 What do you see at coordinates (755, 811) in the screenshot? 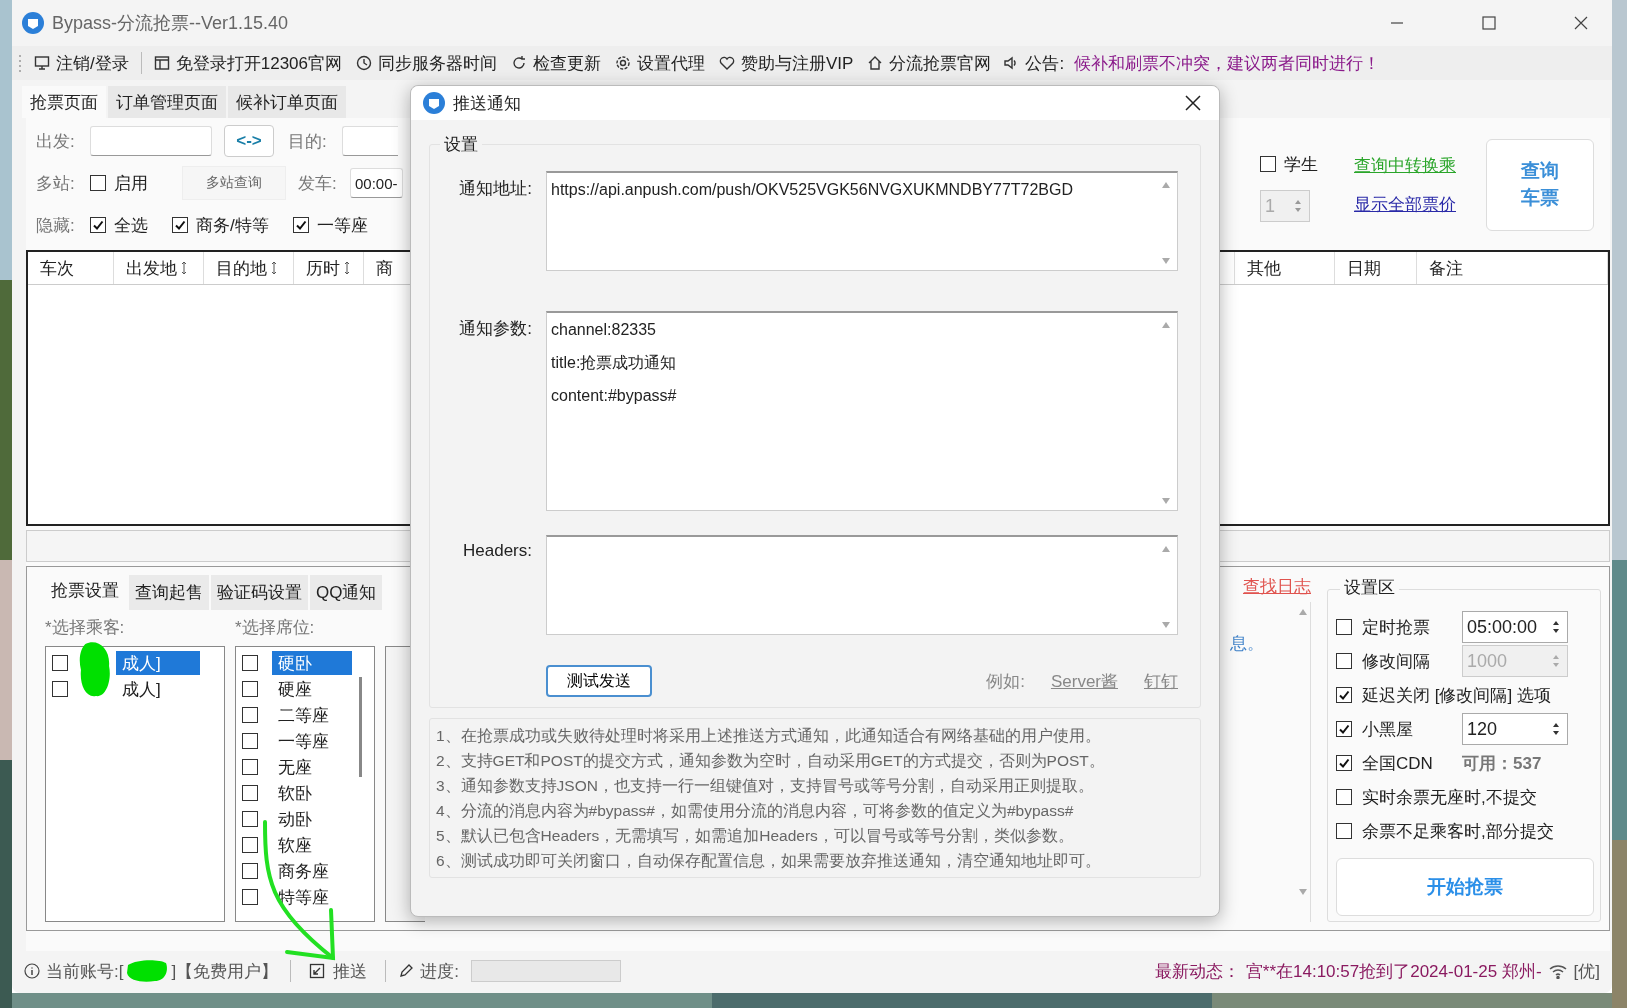
I see `note-text: 4、分流的消息内容为#bypass#，如需使用分流的消息内容，可将参数的值定义为#bypass#` at bounding box center [755, 811].